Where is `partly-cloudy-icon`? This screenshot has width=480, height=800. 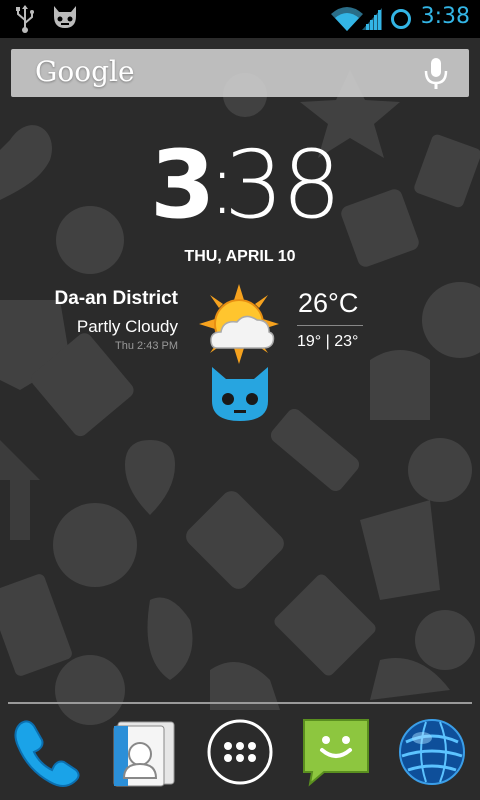 partly-cloudy-icon is located at coordinates (239, 326).